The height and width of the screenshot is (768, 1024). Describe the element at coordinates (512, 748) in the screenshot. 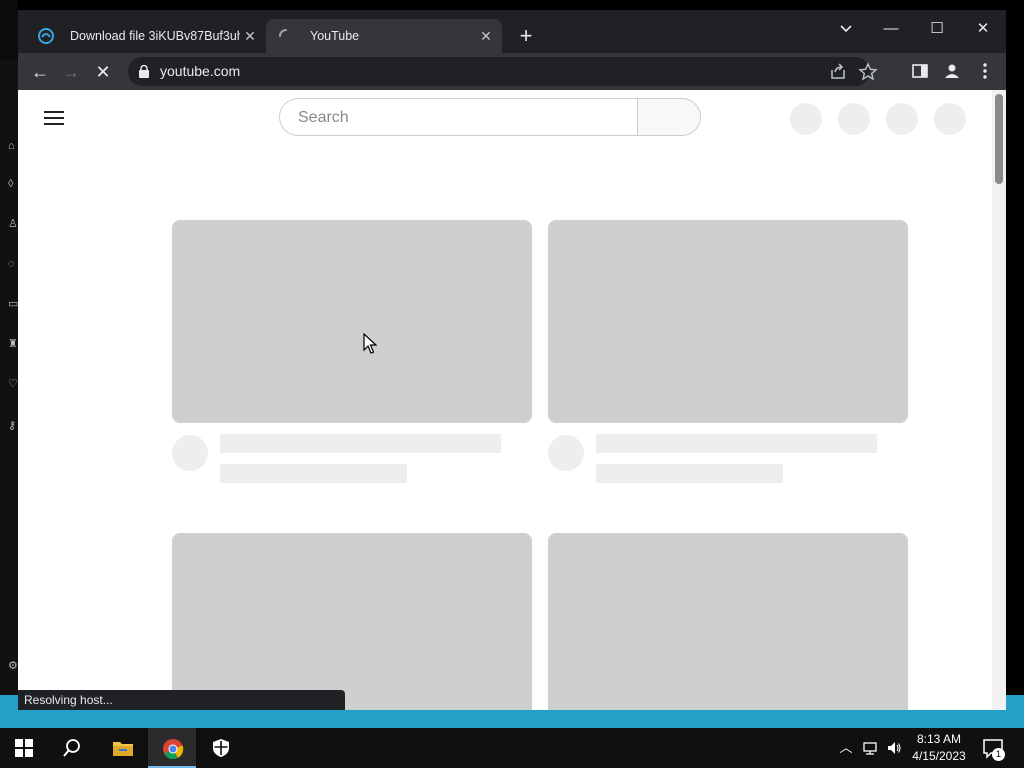

I see `windows-taskbar: ︿ 8:13 AM 4/15/2023 1` at that location.